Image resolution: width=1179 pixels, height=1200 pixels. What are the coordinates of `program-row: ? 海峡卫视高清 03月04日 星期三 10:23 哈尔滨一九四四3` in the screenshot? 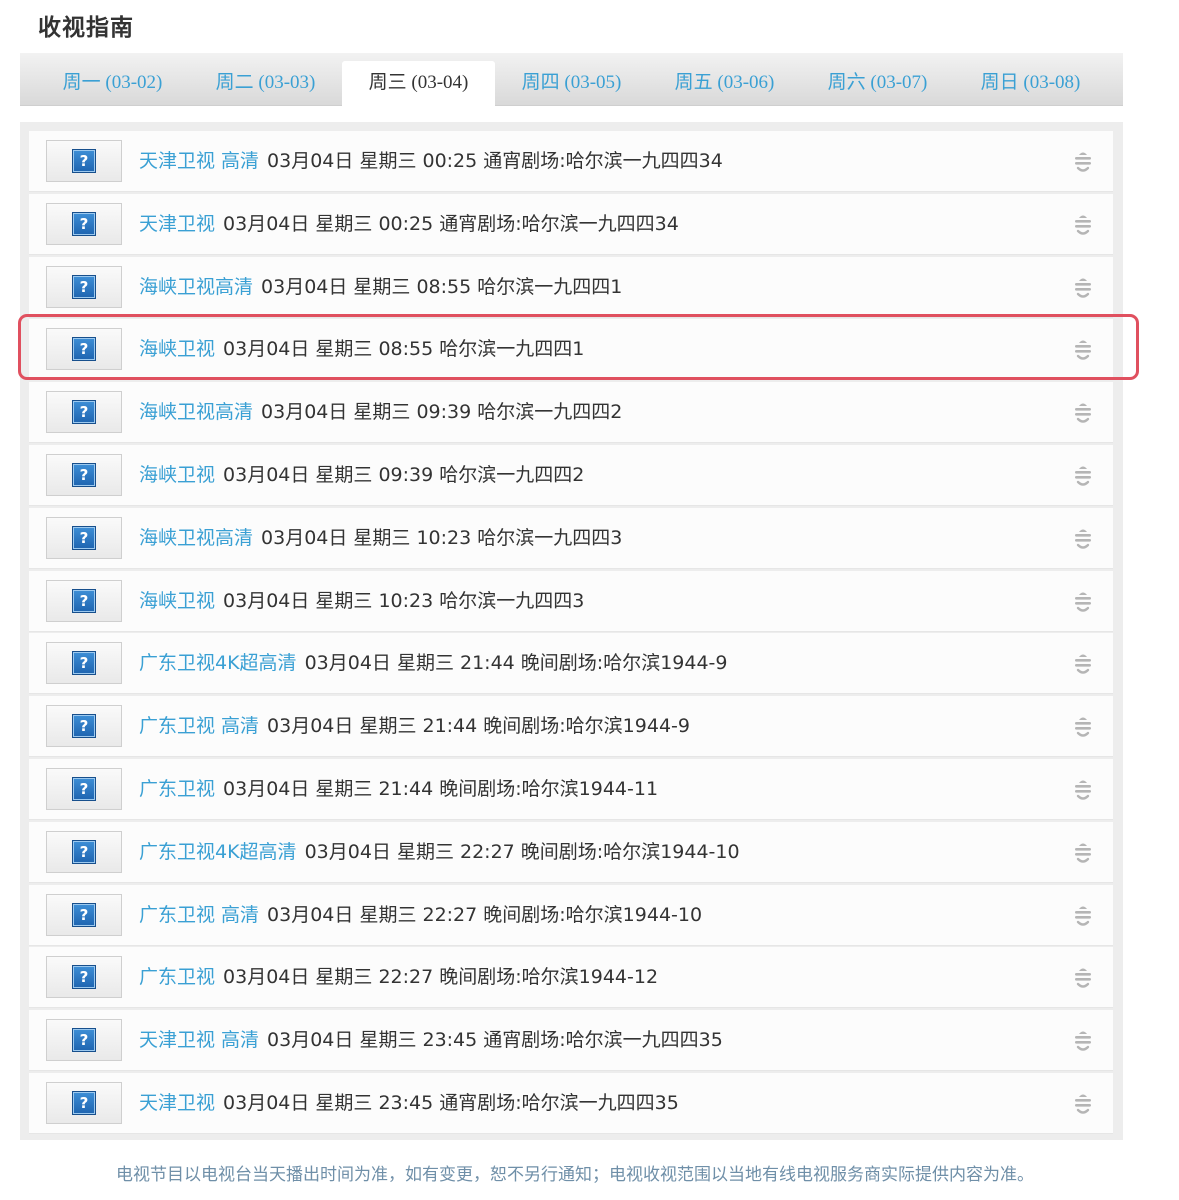 It's located at (571, 538).